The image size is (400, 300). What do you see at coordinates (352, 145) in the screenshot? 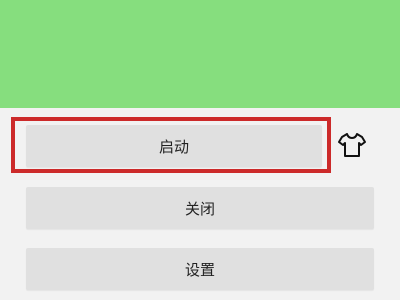
I see `shirt-icon` at bounding box center [352, 145].